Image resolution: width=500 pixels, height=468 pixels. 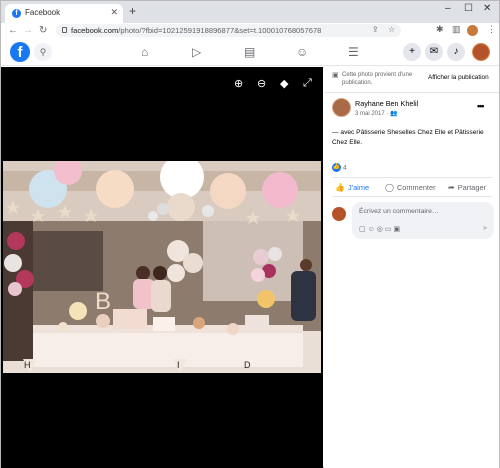 I want to click on profile-avatar, so click(x=472, y=30).